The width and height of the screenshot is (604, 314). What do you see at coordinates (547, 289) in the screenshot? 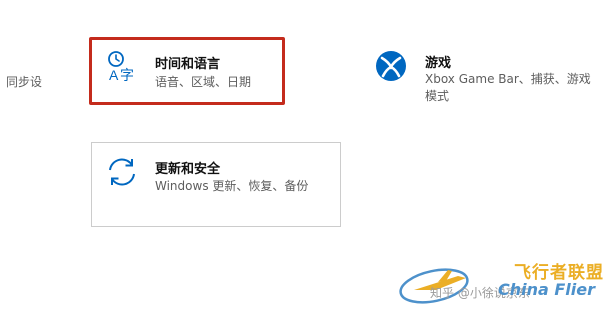
I see `watermark-brand-en: China Flier` at bounding box center [547, 289].